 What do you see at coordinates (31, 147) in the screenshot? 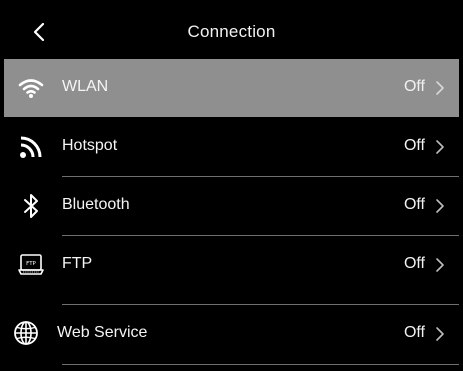
I see `hotspot-icon` at bounding box center [31, 147].